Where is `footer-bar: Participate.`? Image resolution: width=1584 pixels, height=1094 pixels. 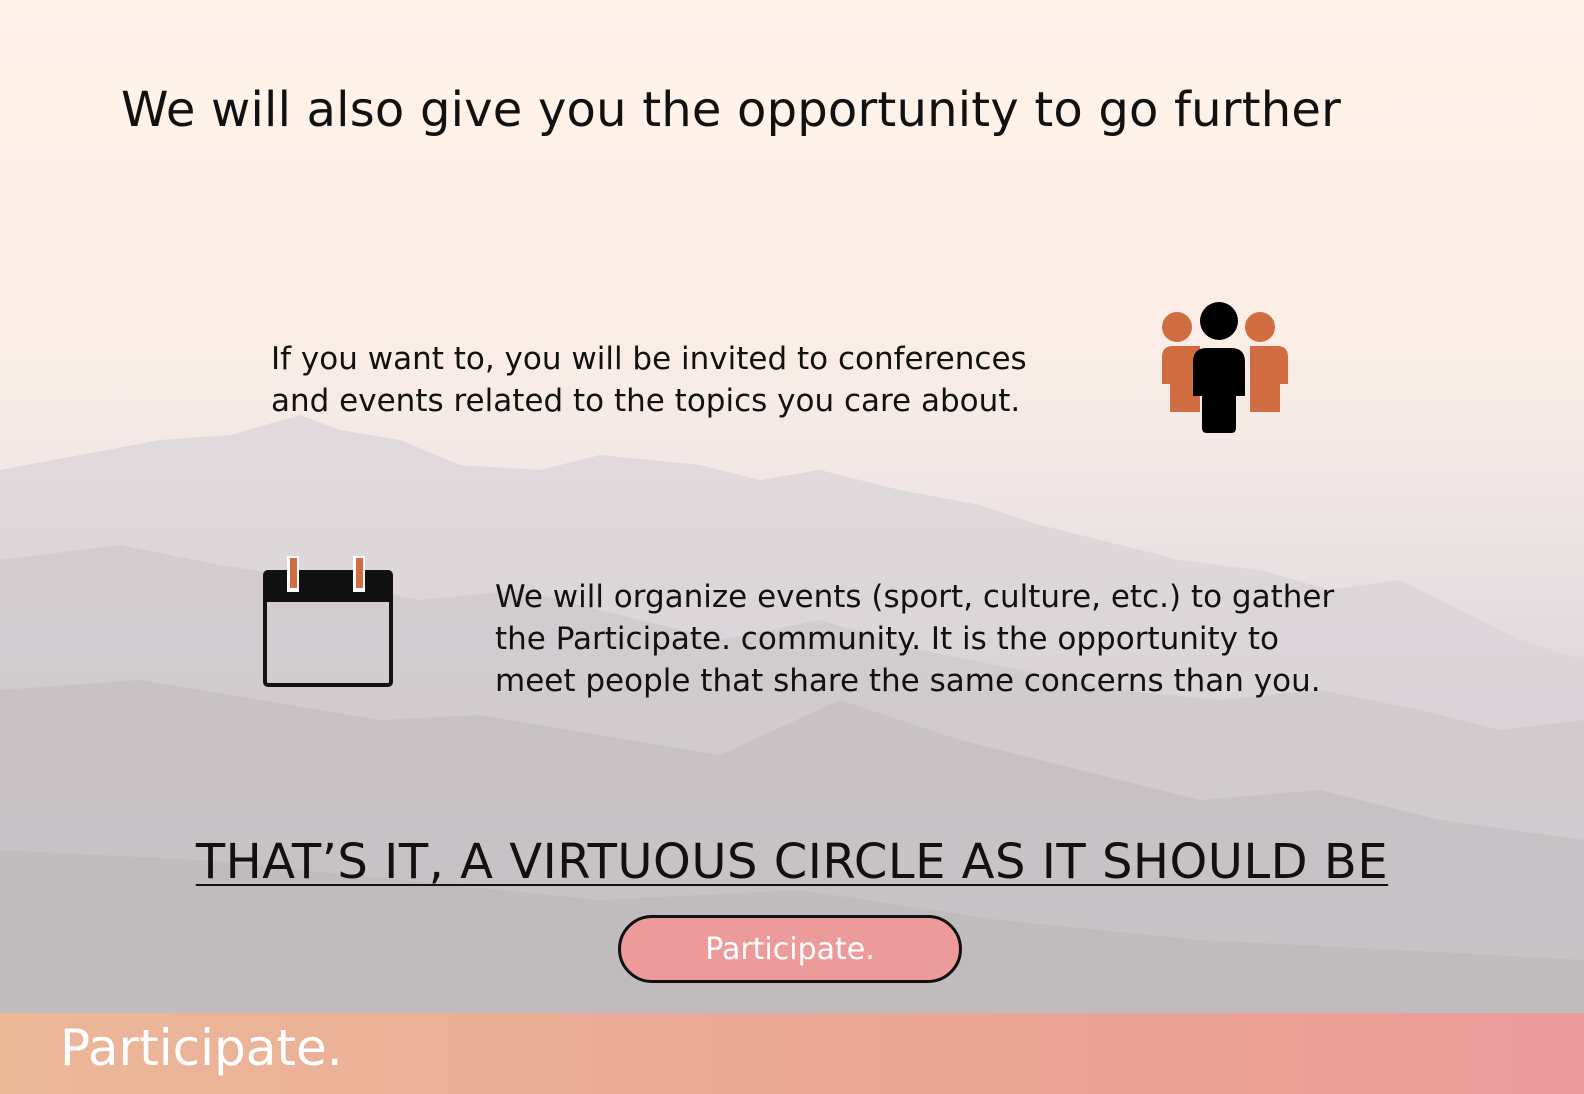 footer-bar: Participate. is located at coordinates (792, 1053).